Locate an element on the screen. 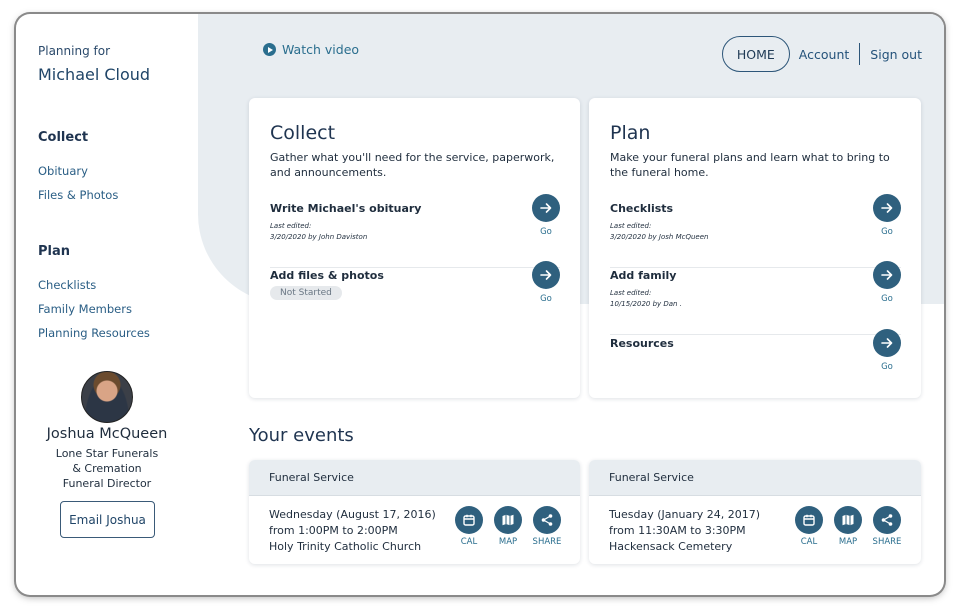 This screenshot has height=609, width=960. nav-account-link: Account is located at coordinates (824, 54).